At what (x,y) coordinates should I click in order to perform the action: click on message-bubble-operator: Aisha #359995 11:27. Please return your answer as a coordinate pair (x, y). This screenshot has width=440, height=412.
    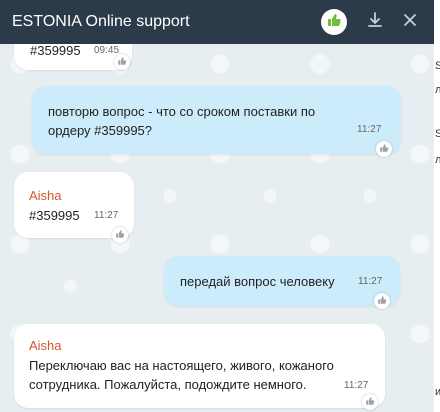
    Looking at the image, I should click on (74, 207).